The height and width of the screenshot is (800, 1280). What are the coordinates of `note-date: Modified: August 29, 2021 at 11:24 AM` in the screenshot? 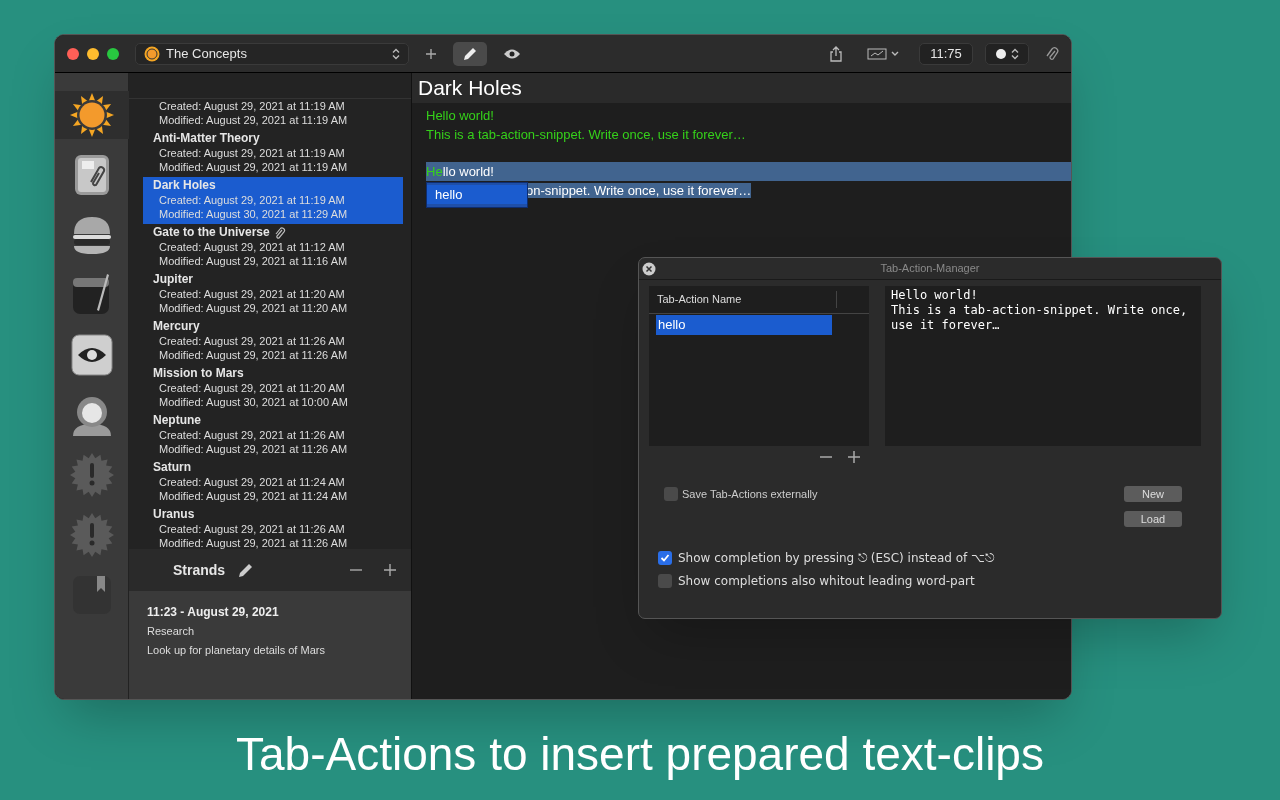 It's located at (253, 496).